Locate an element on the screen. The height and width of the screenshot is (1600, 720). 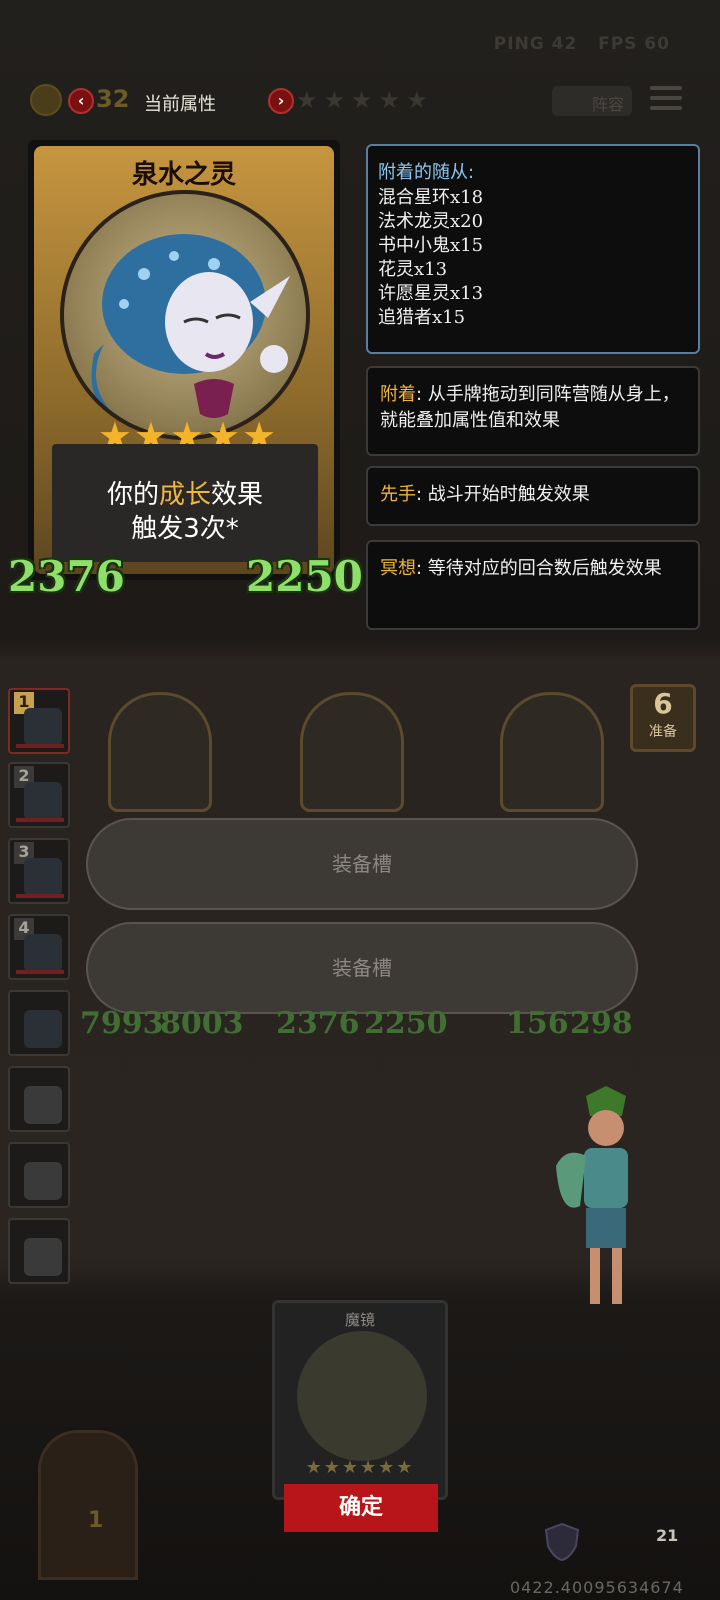
ping-fps-readout: PING 42 FPS 60 is located at coordinates (582, 44).